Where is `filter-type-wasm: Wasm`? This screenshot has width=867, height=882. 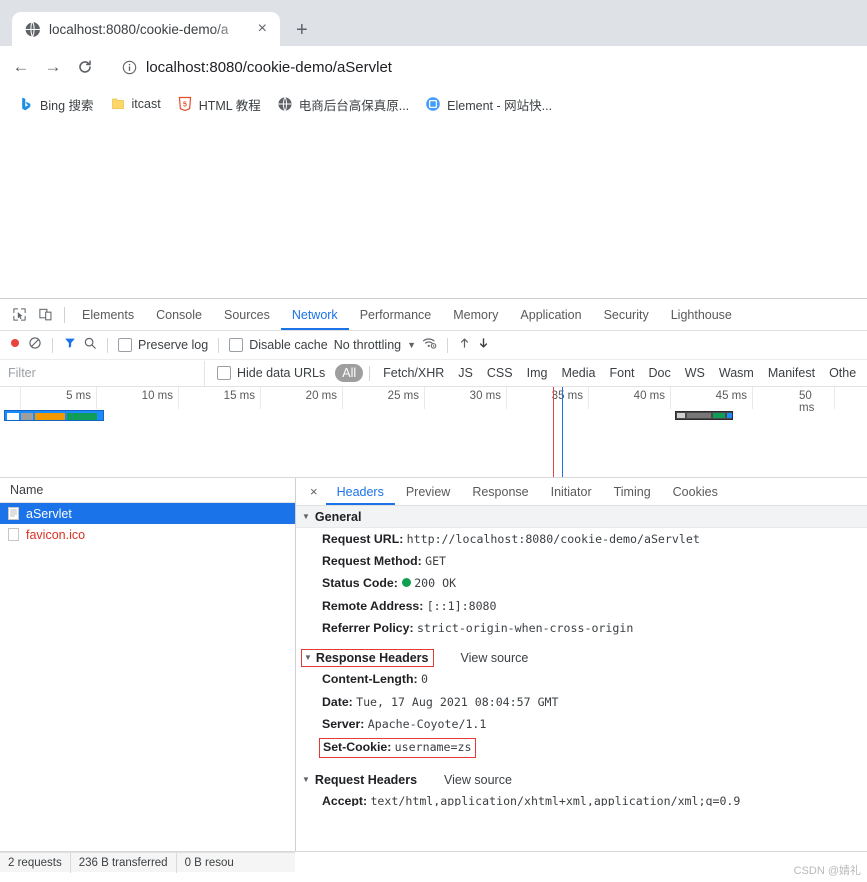
filter-type-wasm: Wasm is located at coordinates (736, 373).